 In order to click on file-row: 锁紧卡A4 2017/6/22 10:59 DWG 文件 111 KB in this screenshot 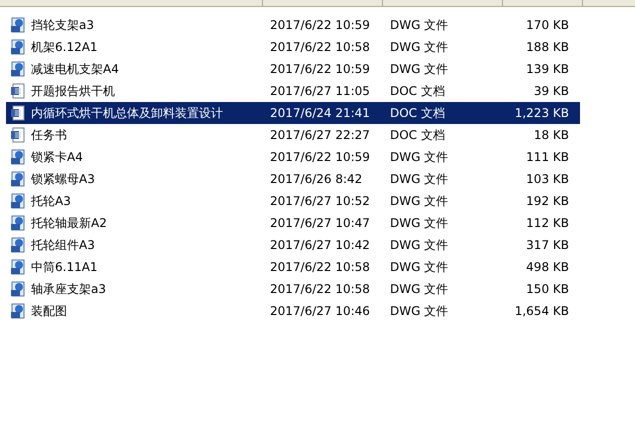, I will do `click(293, 157)`.